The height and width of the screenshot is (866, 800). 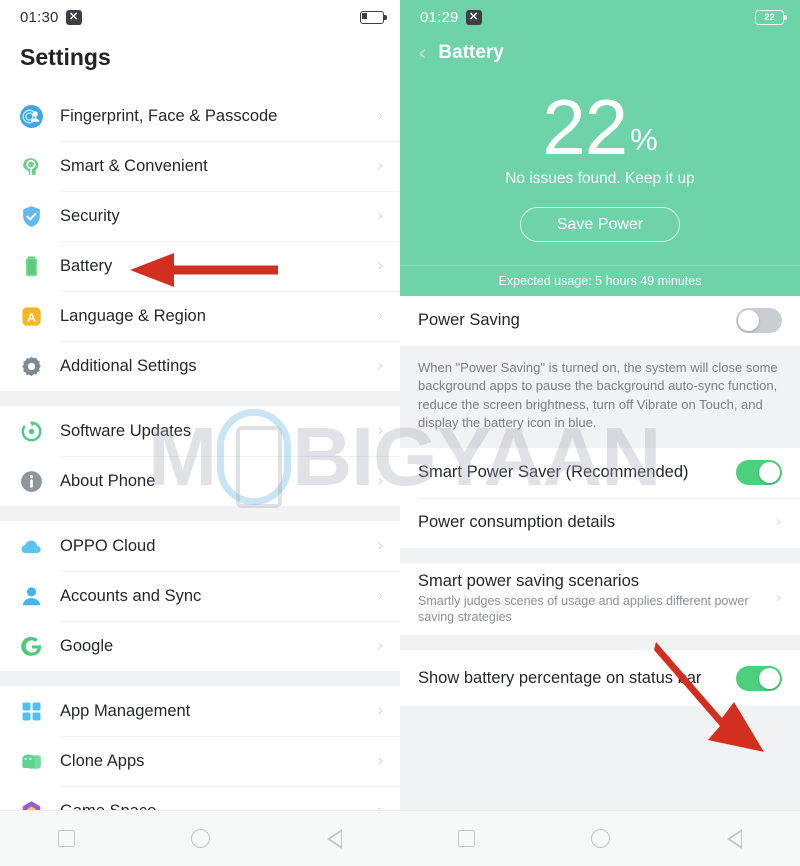 What do you see at coordinates (200, 761) in the screenshot?
I see `sidebar-item-clone-apps: Clone Apps ›` at bounding box center [200, 761].